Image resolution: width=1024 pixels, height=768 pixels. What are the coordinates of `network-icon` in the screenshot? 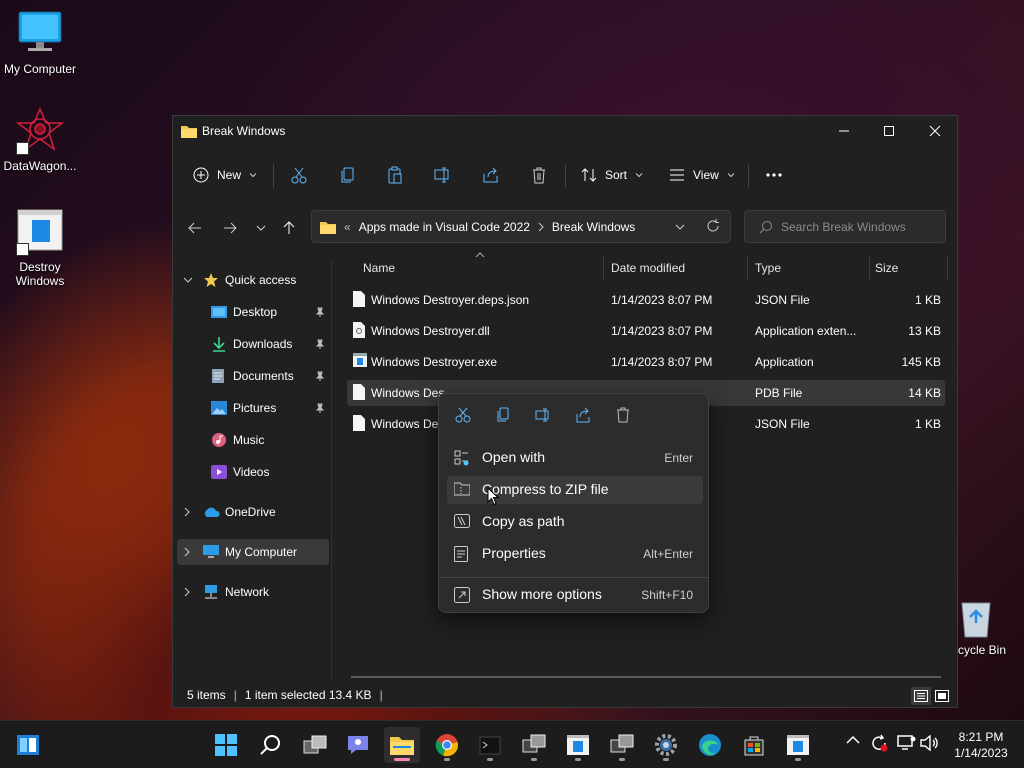 It's located at (906, 743).